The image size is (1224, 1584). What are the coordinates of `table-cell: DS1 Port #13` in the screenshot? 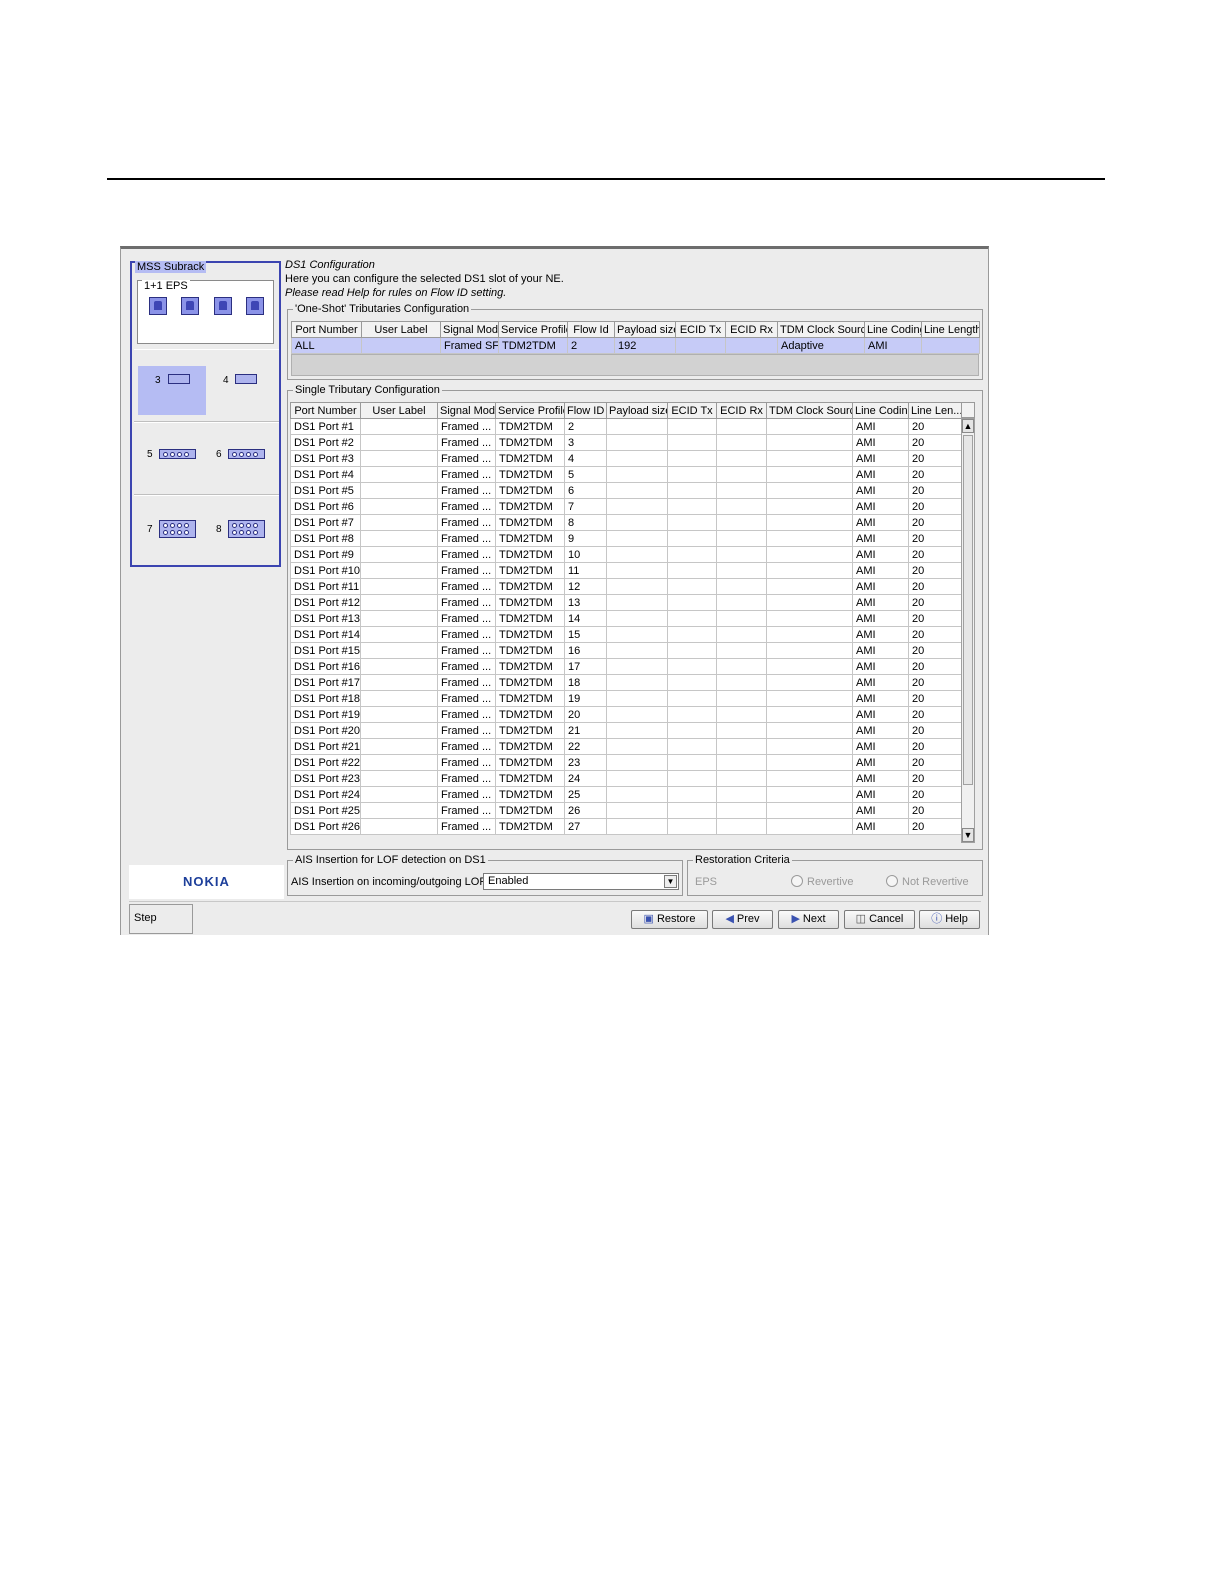 It's located at (325, 618).